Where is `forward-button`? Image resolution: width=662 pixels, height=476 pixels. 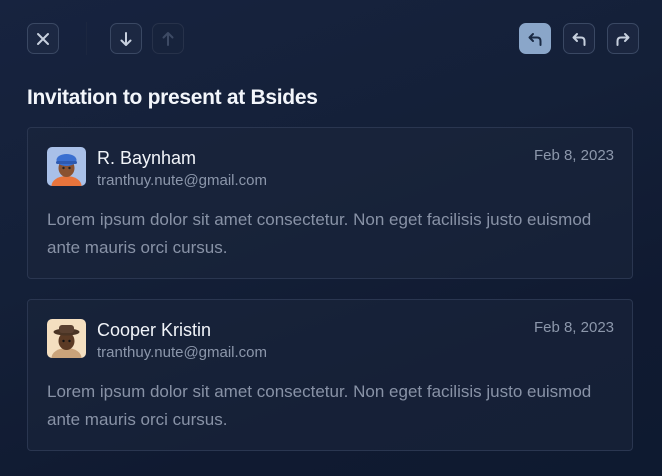
forward-button is located at coordinates (623, 38).